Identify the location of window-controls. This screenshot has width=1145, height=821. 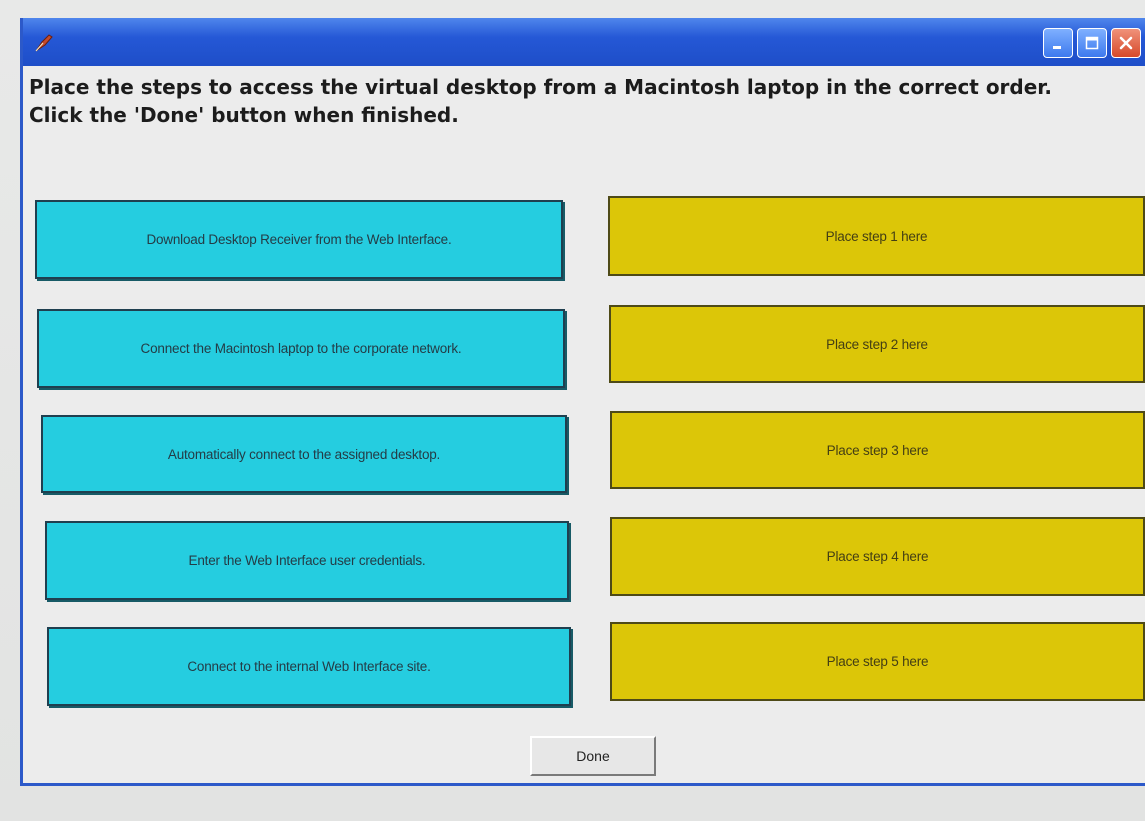
(1092, 43).